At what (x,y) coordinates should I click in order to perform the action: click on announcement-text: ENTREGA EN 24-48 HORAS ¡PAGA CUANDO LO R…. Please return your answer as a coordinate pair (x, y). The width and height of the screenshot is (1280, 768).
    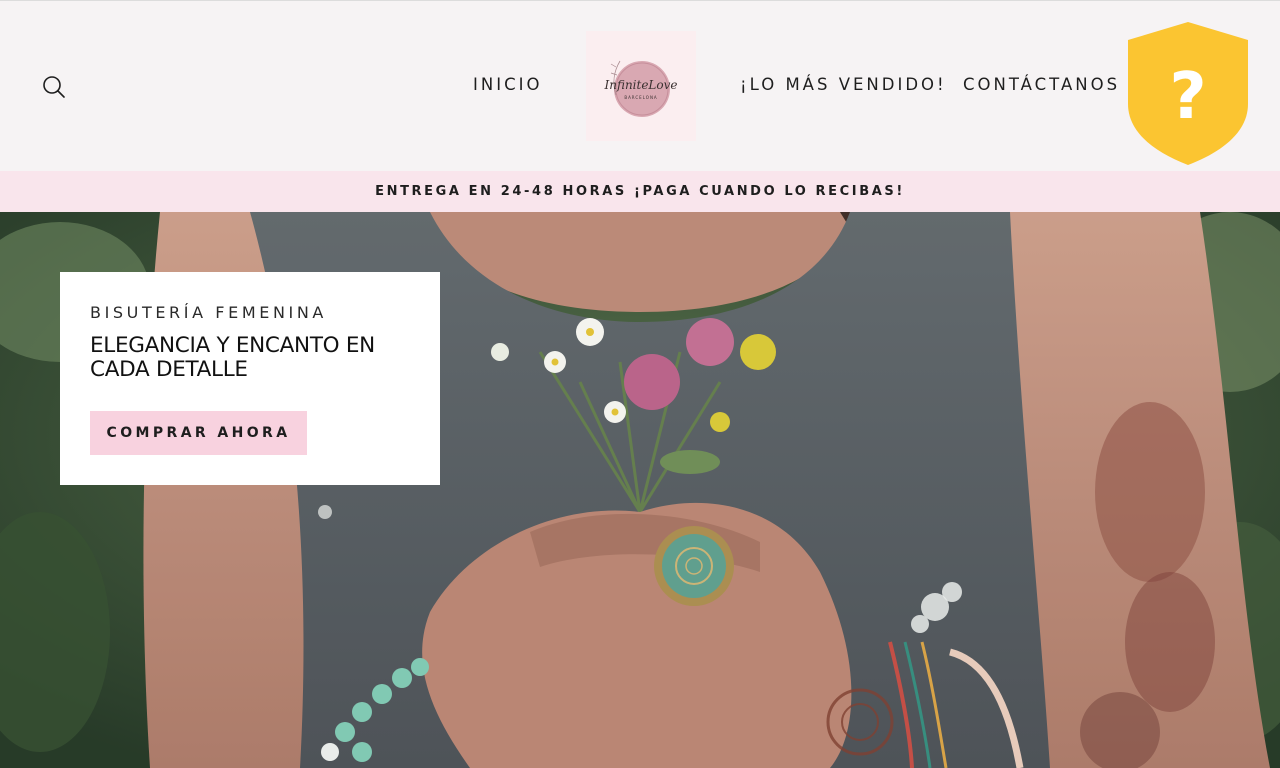
    Looking at the image, I should click on (640, 191).